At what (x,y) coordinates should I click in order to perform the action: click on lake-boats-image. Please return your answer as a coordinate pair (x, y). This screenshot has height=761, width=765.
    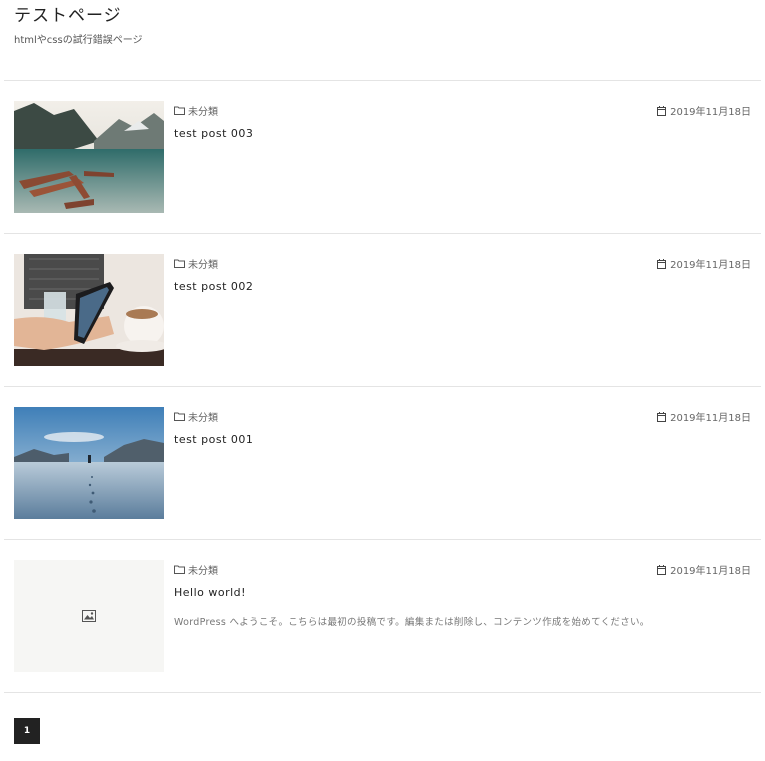
    Looking at the image, I should click on (89, 157).